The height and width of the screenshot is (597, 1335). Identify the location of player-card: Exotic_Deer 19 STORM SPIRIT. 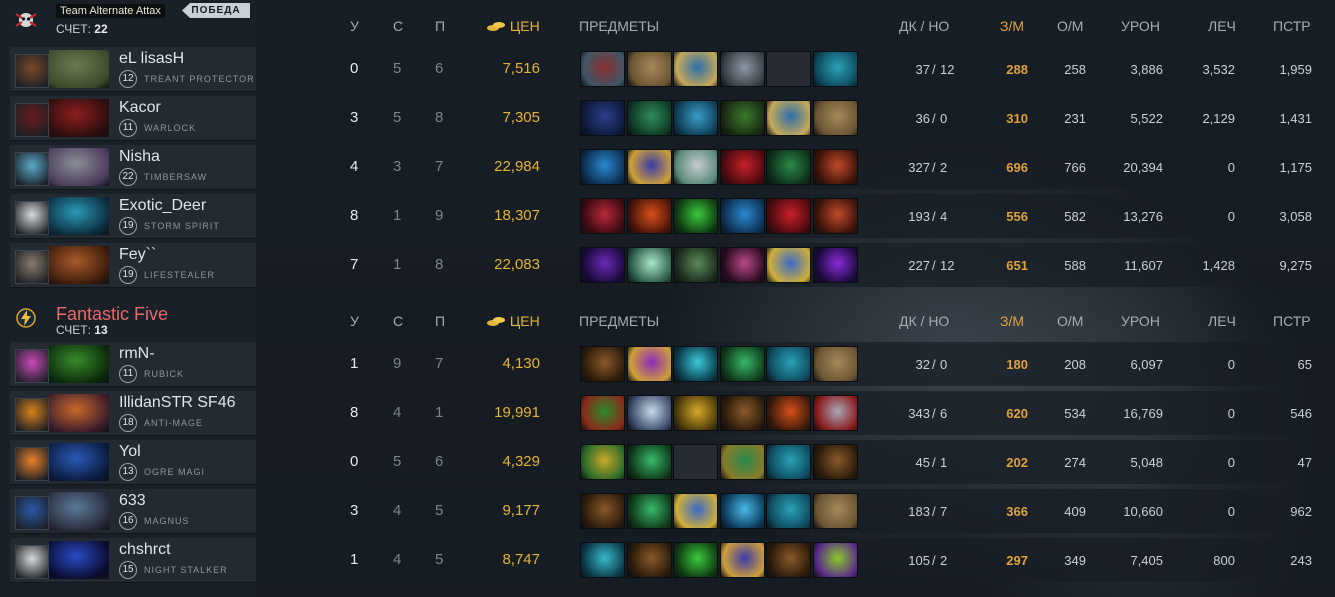
(133, 216).